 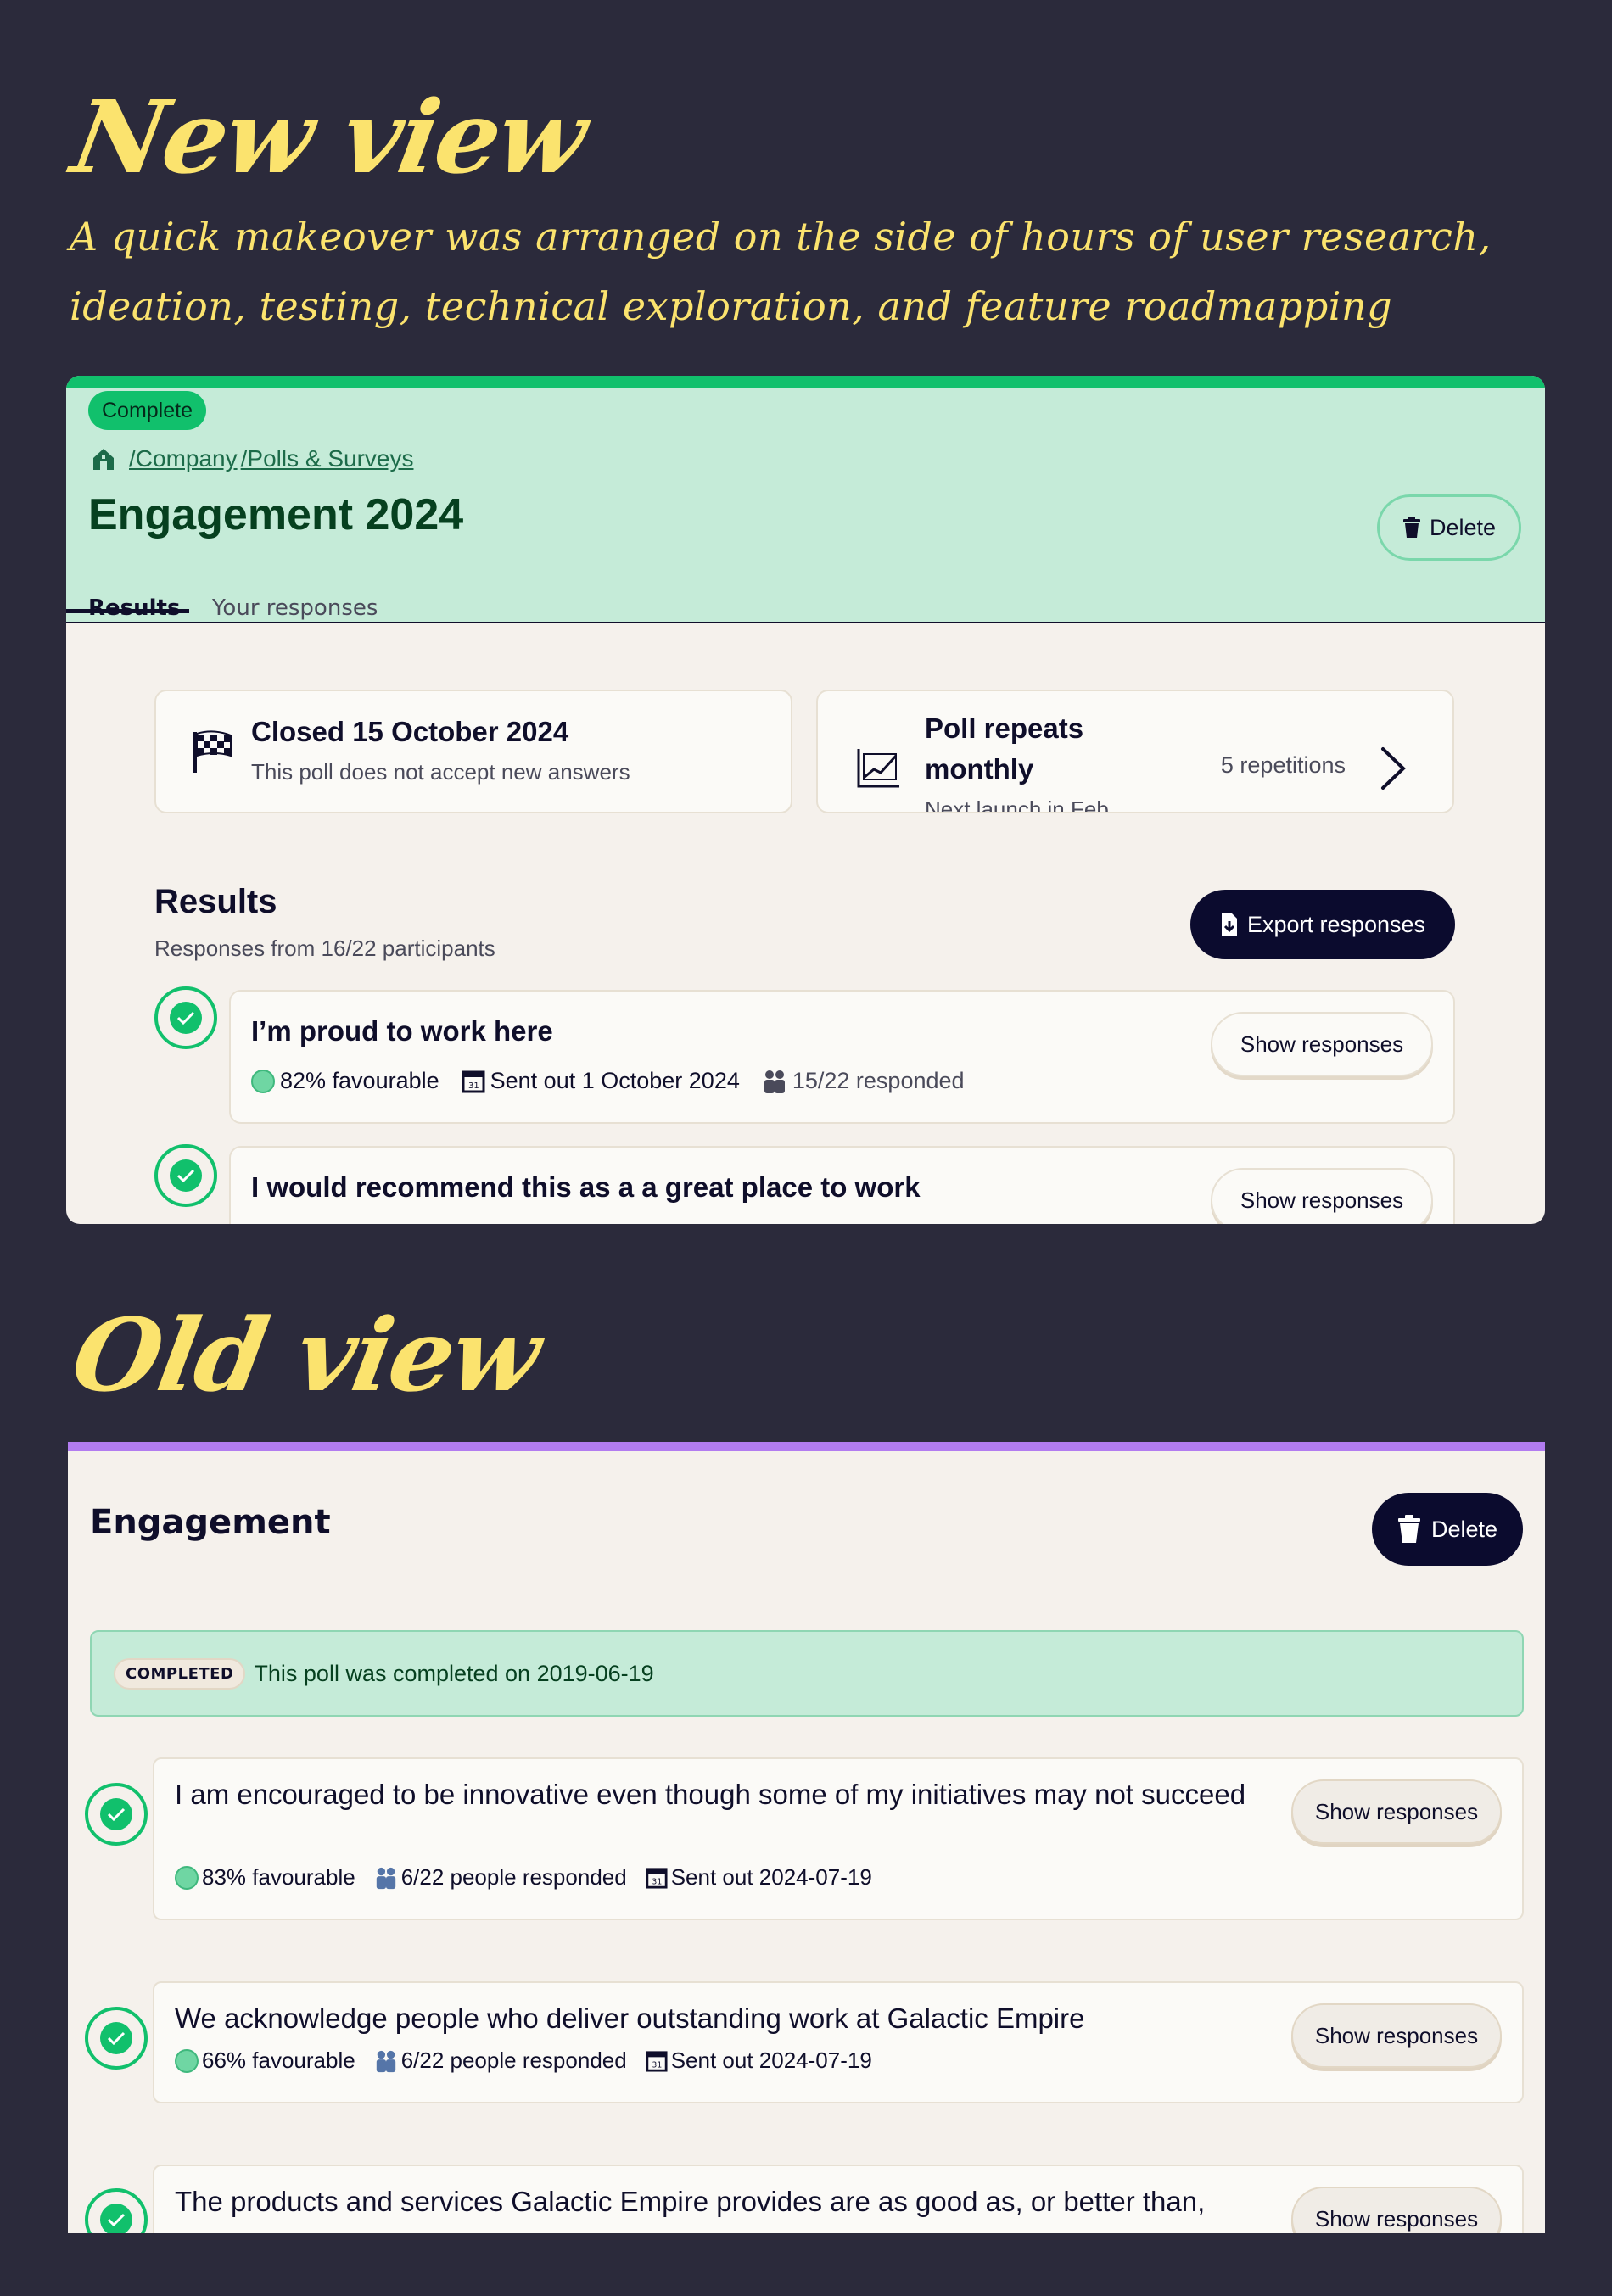 I want to click on sent-date: Sent out 1 October 2024, so click(x=615, y=1080).